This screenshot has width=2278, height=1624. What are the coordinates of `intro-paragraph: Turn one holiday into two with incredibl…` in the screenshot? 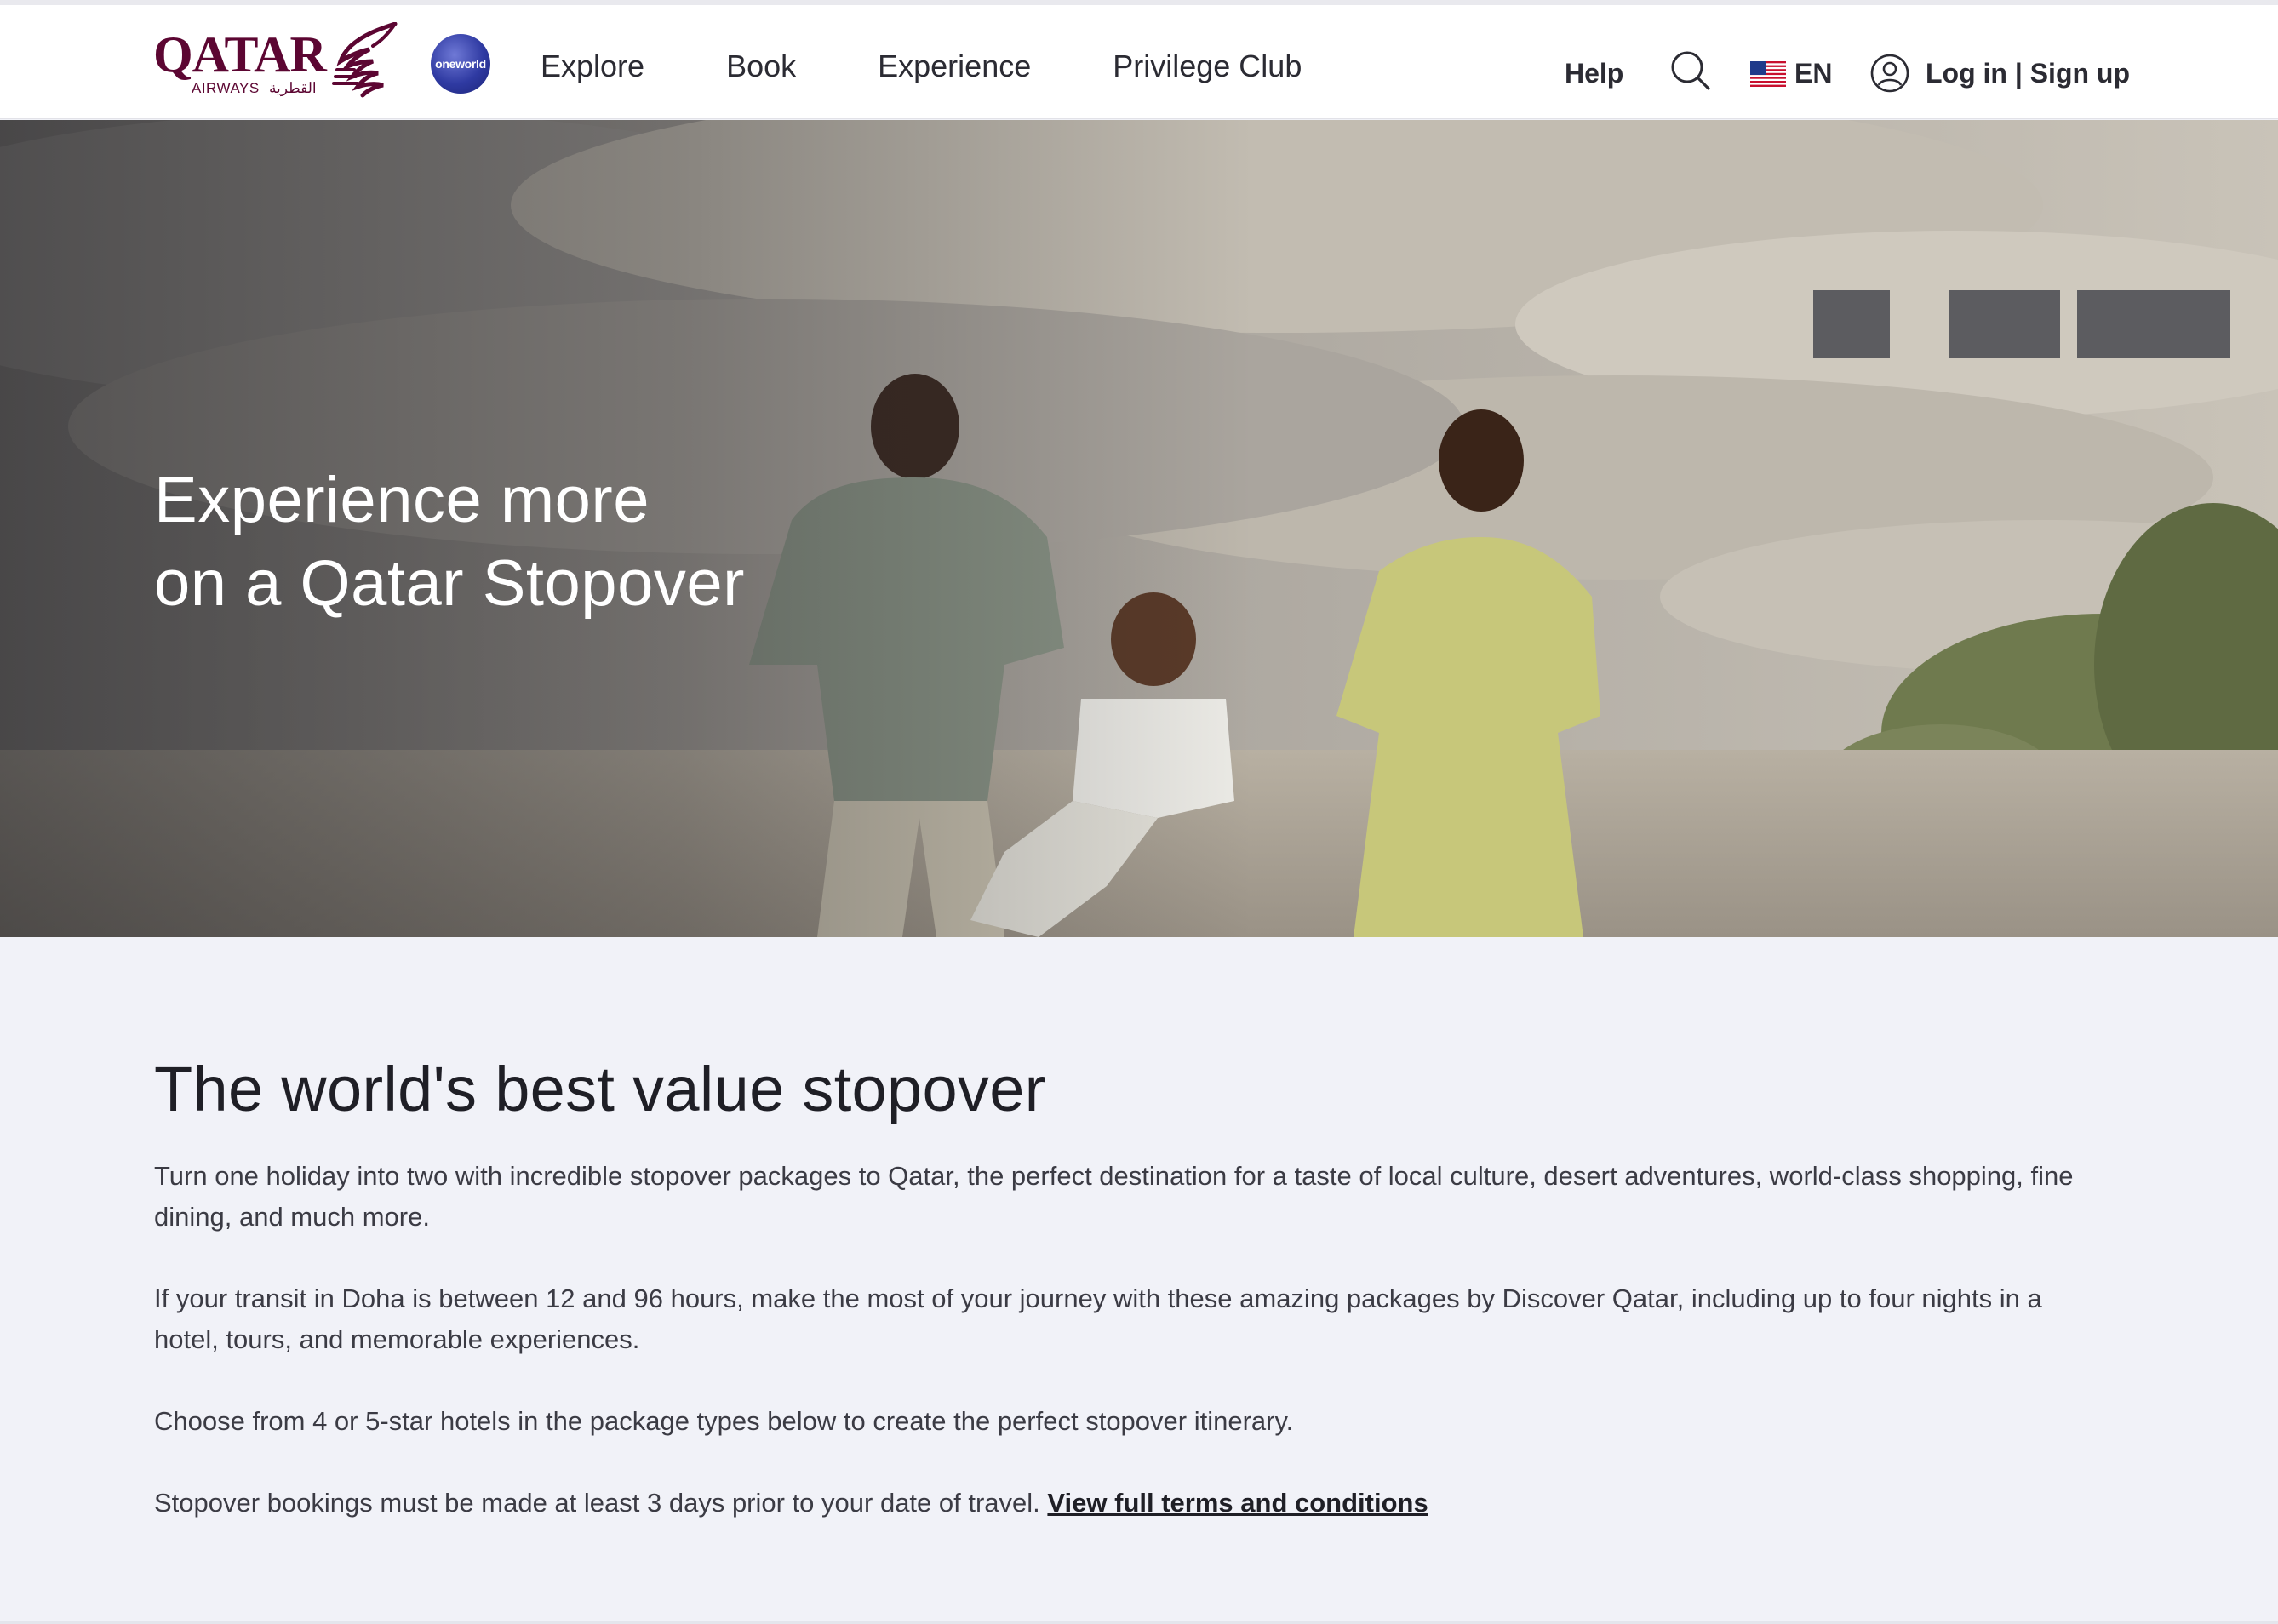 It's located at (1114, 1196).